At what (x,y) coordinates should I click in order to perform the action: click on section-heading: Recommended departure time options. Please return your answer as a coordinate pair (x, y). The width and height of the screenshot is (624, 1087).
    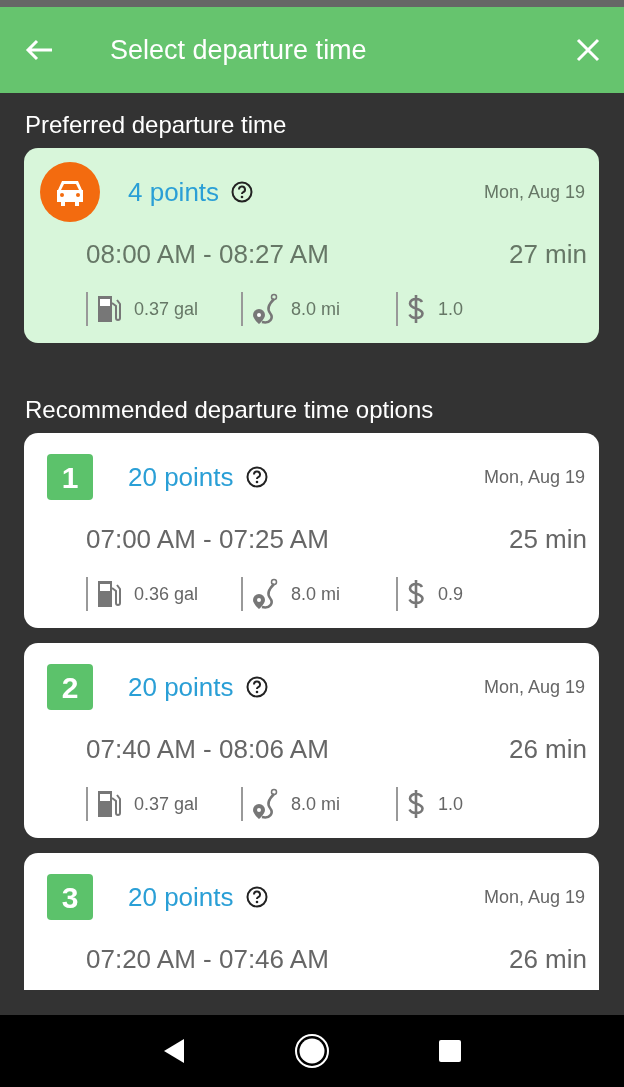
    Looking at the image, I should click on (229, 410).